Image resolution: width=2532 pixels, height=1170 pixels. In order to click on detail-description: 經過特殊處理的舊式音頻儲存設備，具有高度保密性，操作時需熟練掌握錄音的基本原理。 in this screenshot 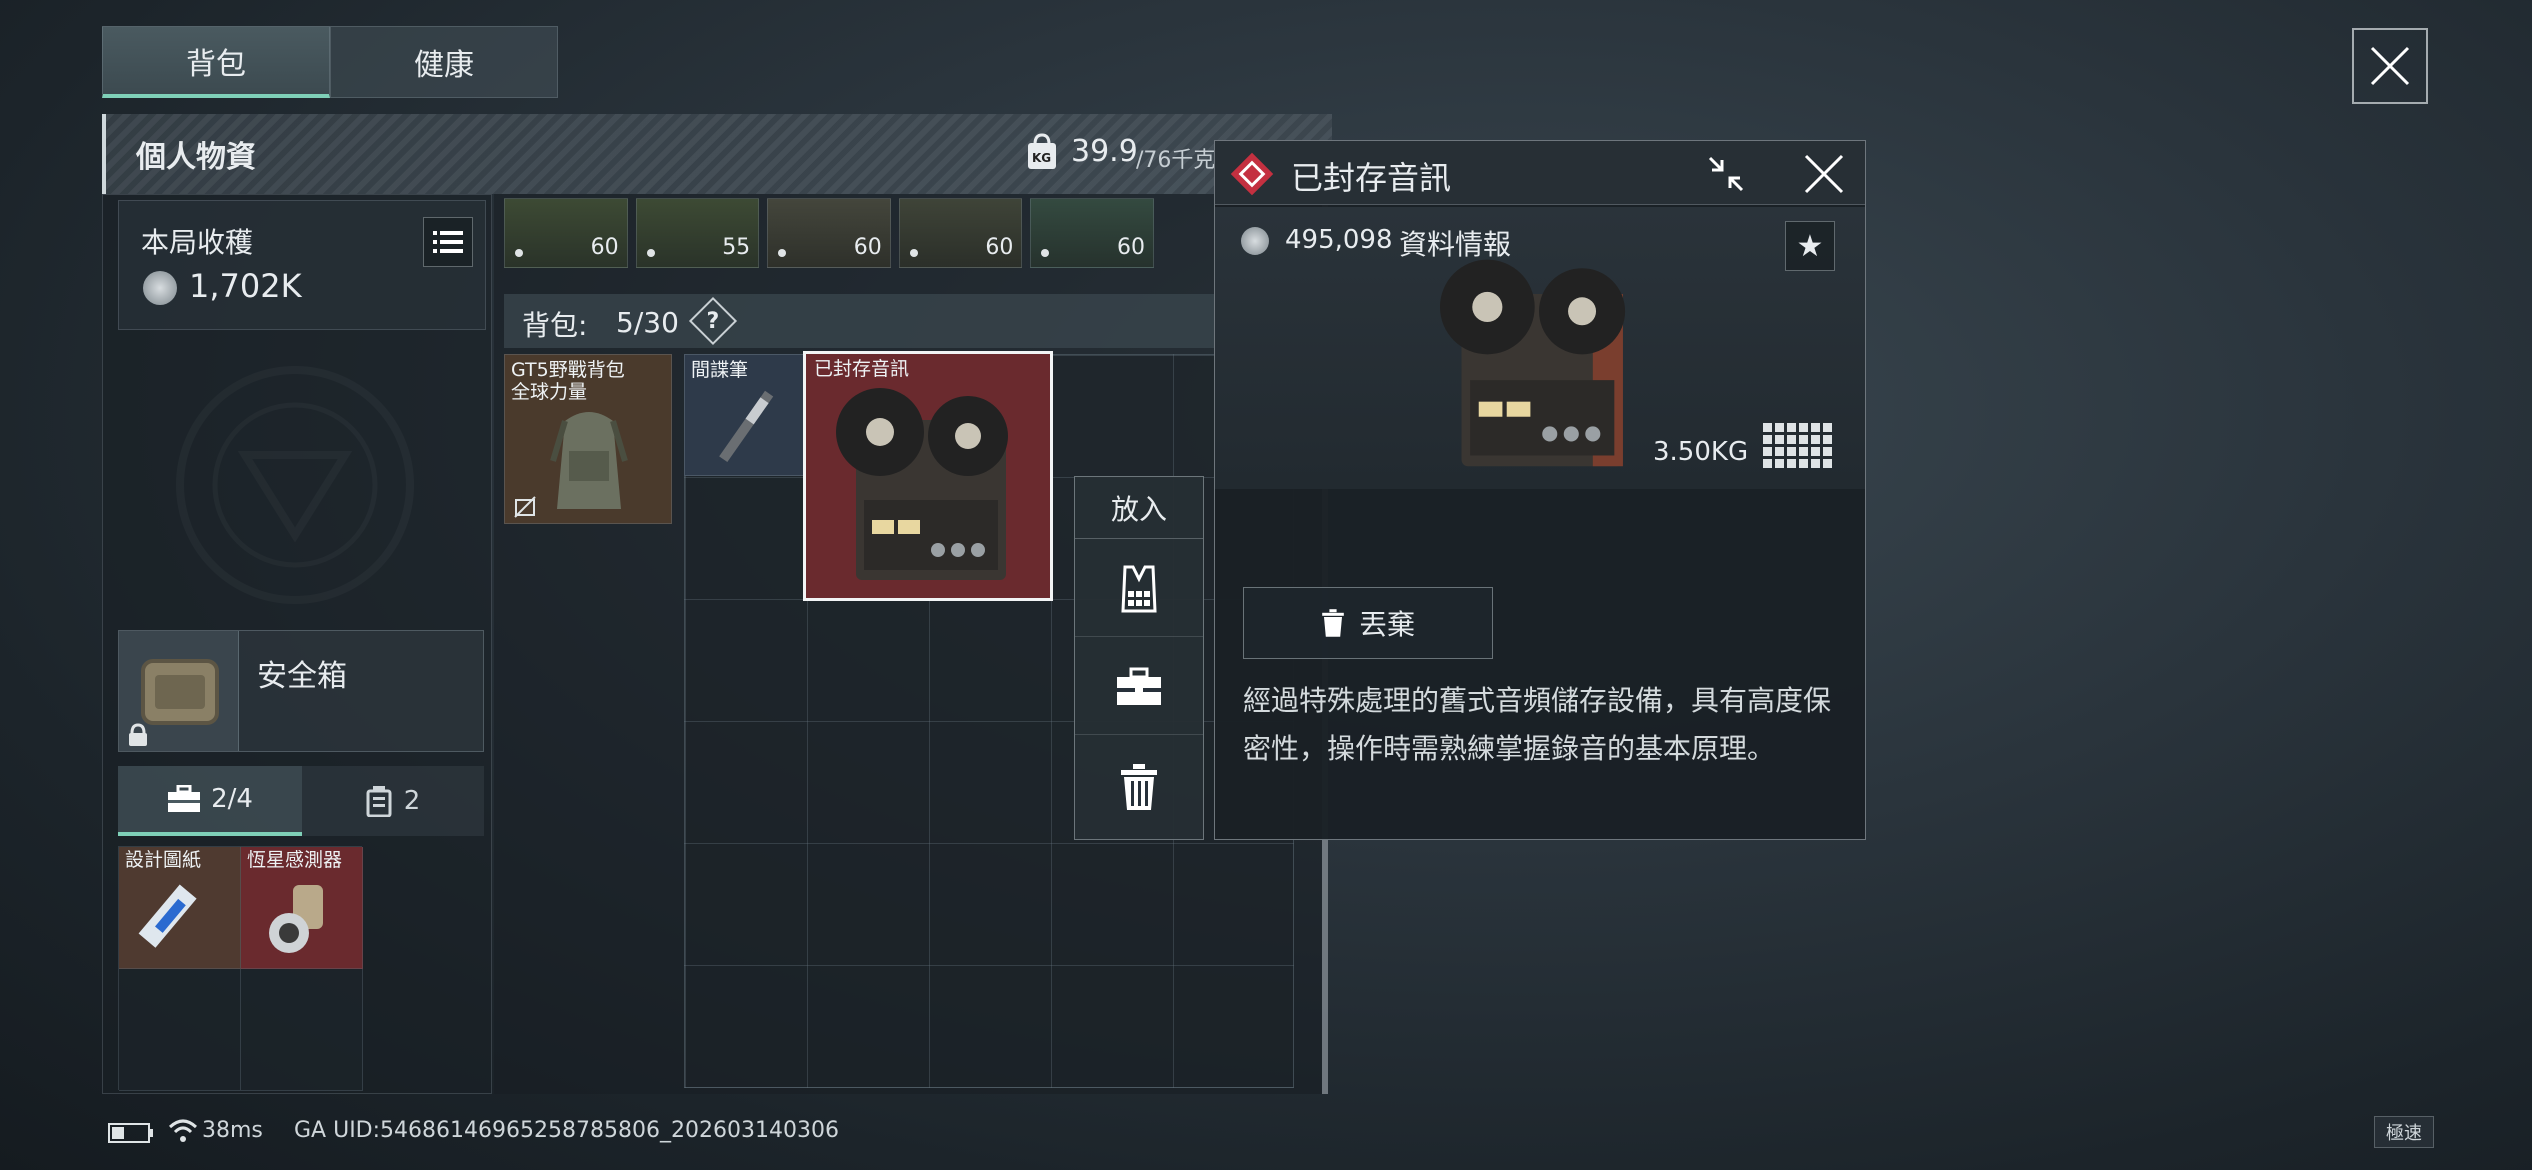, I will do `click(1537, 724)`.